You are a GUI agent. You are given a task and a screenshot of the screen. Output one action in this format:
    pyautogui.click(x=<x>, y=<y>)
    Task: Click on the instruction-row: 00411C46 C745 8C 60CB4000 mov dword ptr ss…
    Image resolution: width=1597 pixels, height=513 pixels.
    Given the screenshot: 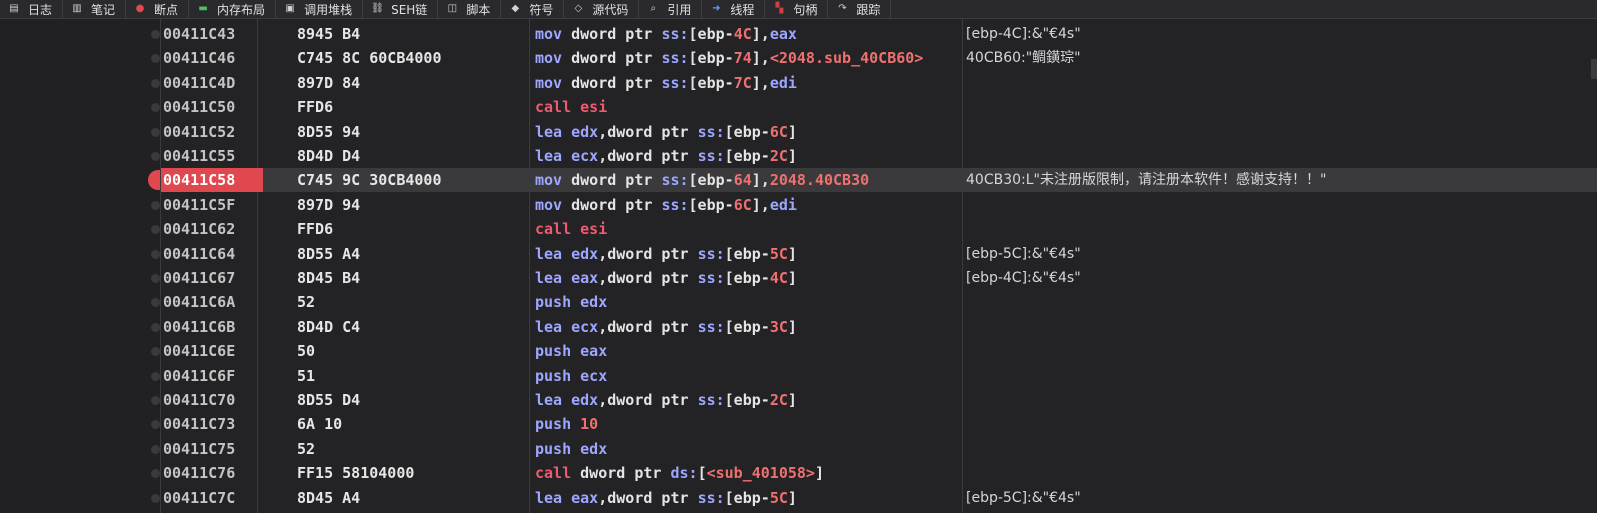 What is the action you would take?
    pyautogui.click(x=879, y=58)
    